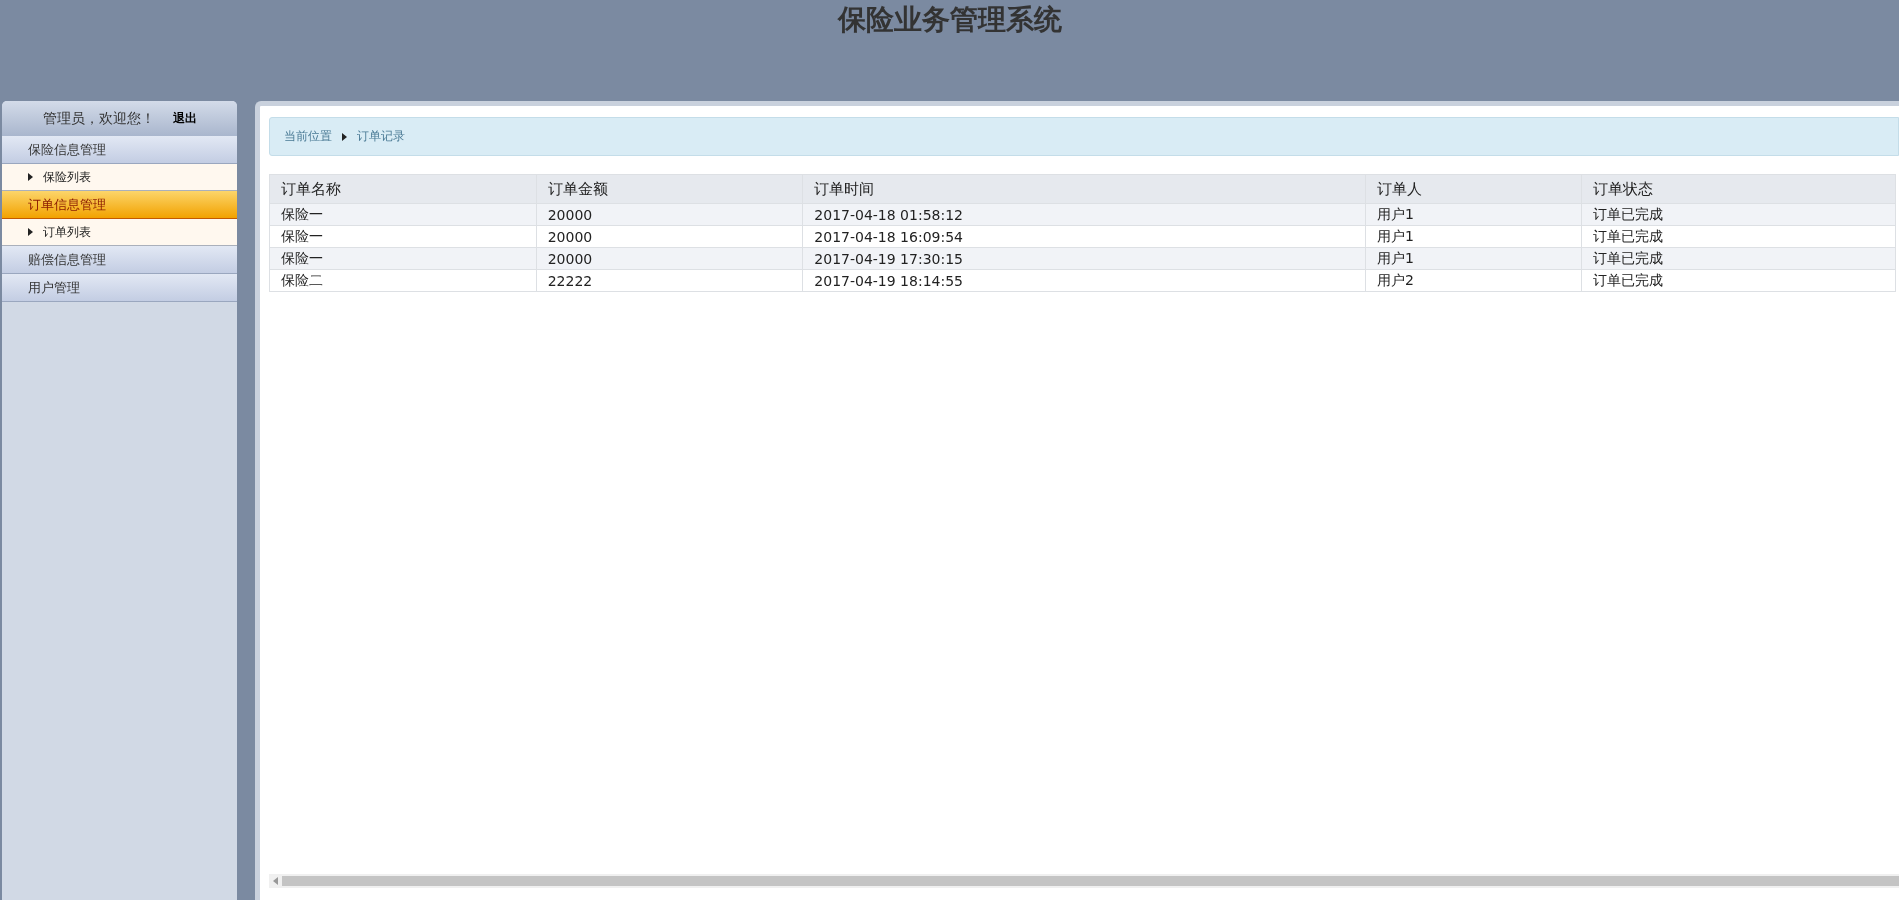 The height and width of the screenshot is (900, 1899). What do you see at coordinates (949, 20) in the screenshot?
I see `app-title: 保险业务管理系统` at bounding box center [949, 20].